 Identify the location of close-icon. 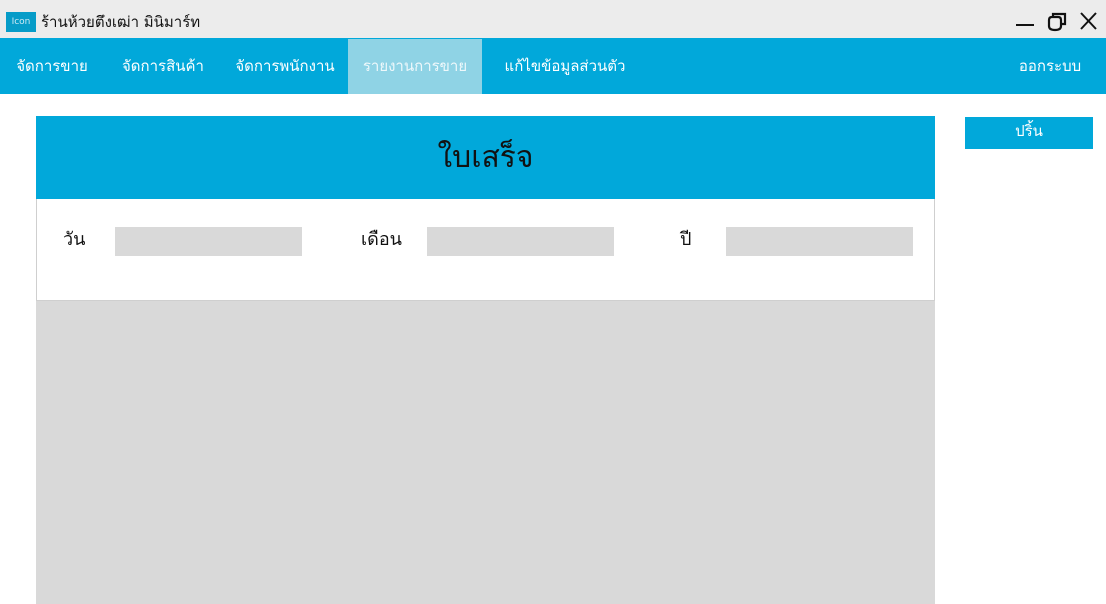
(1088, 21).